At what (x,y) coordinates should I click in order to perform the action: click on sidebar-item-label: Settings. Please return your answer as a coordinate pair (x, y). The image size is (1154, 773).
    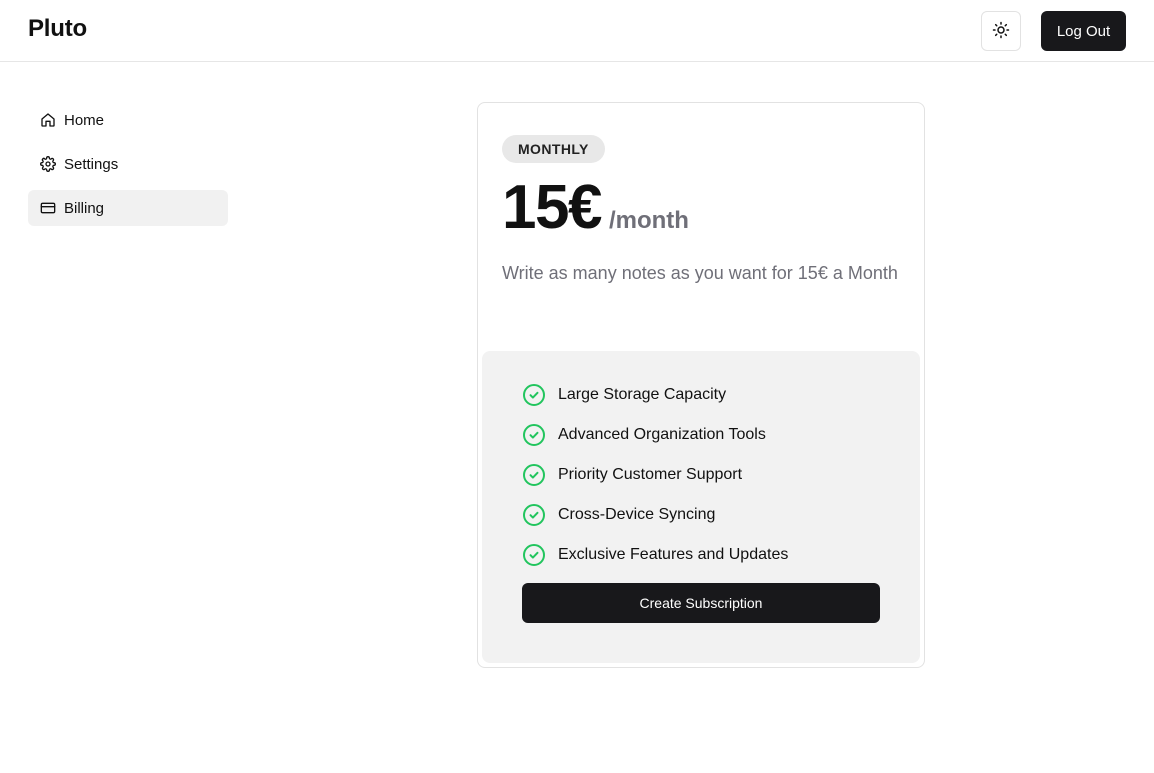
    Looking at the image, I should click on (91, 164).